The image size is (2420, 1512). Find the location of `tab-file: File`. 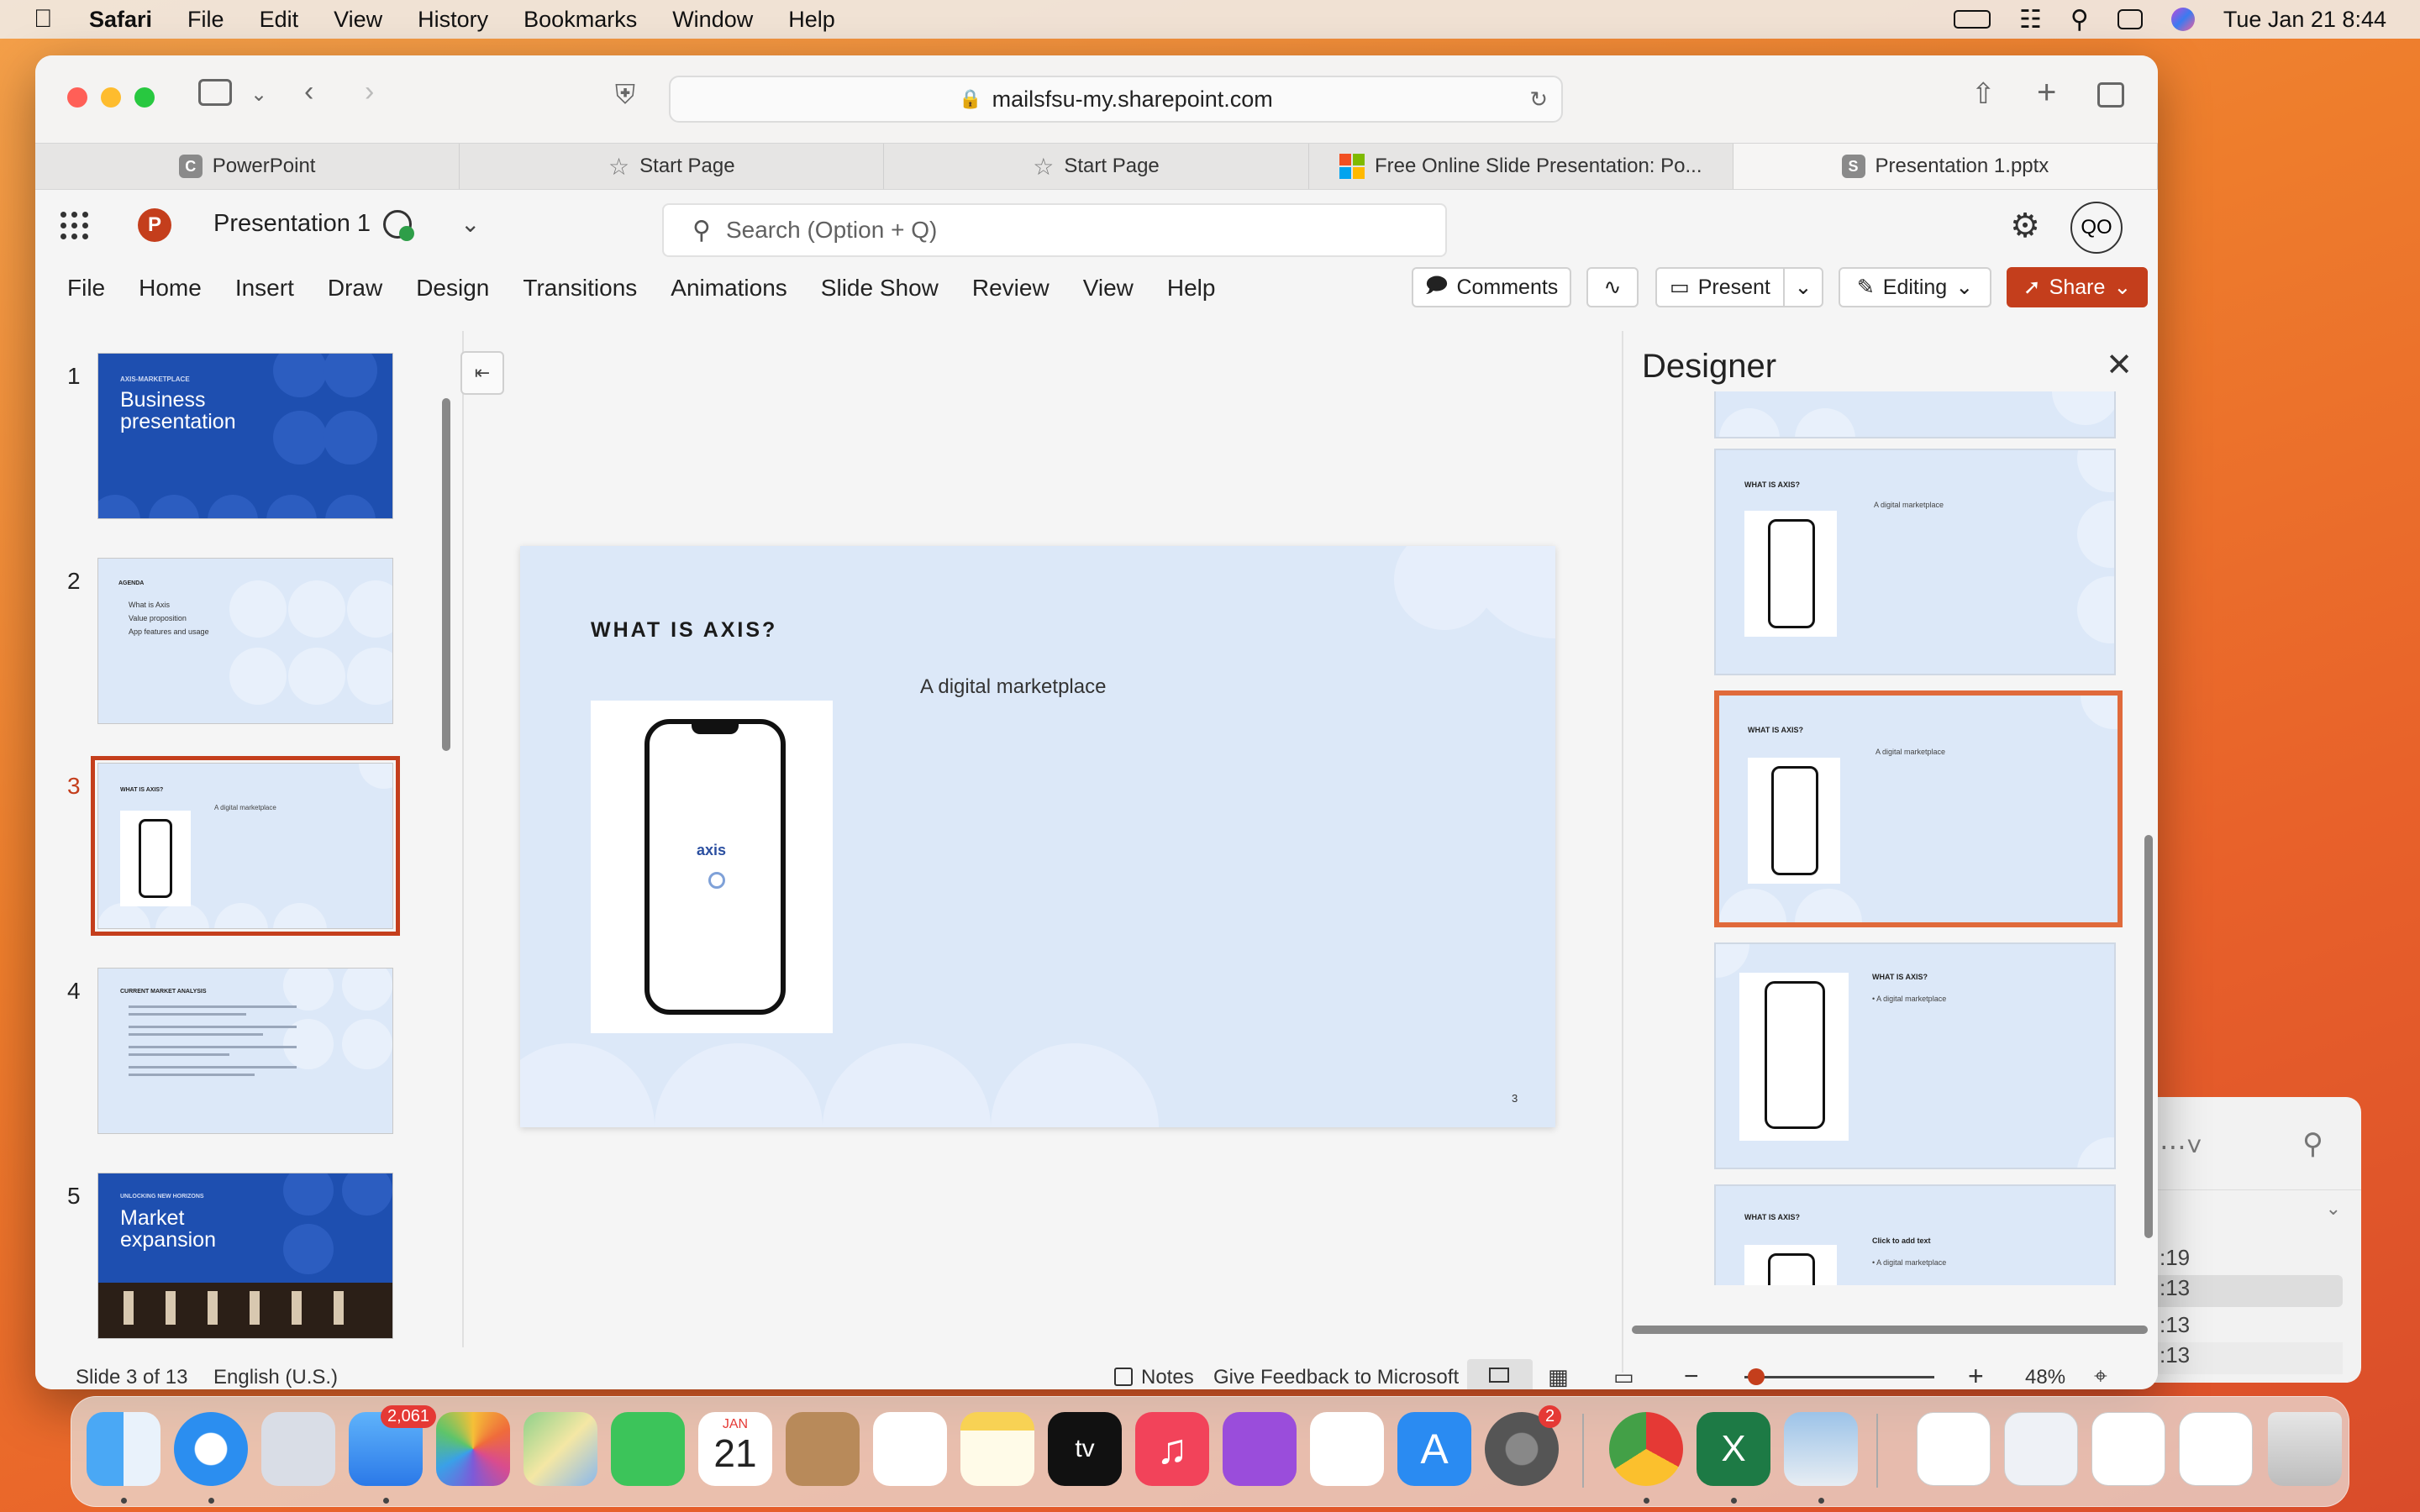

tab-file: File is located at coordinates (86, 288).